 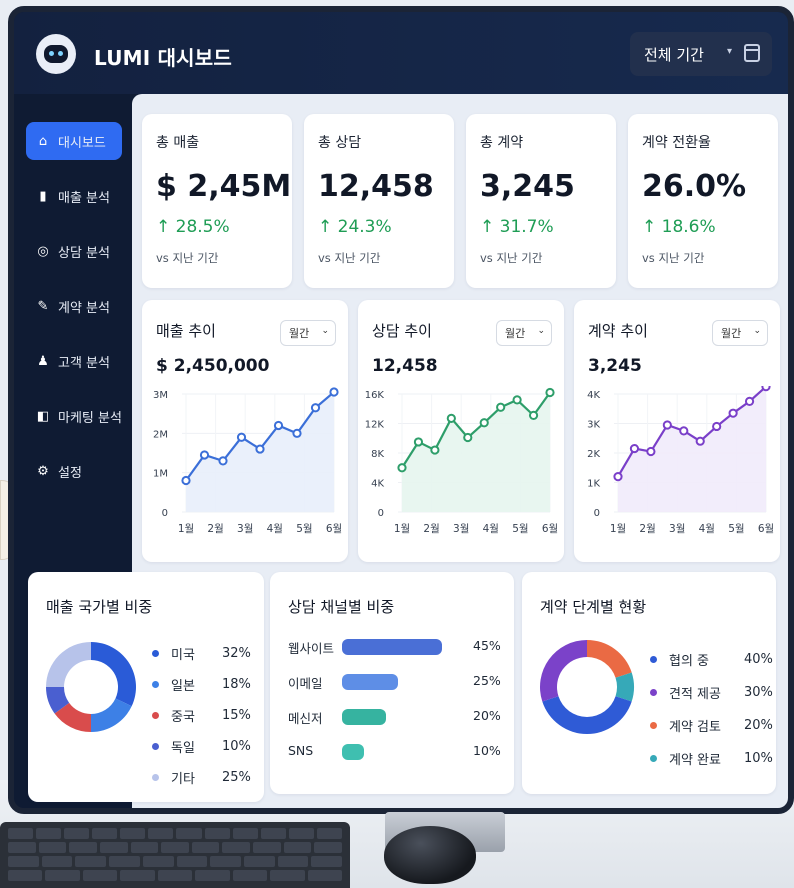 What do you see at coordinates (711, 758) in the screenshot?
I see `legend-item: 계약 완료 10%` at bounding box center [711, 758].